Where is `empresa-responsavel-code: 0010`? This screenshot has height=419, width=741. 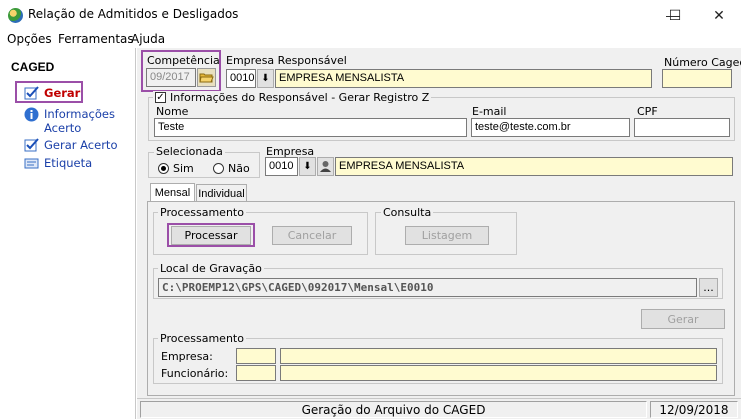
empresa-responsavel-code: 0010 is located at coordinates (241, 78).